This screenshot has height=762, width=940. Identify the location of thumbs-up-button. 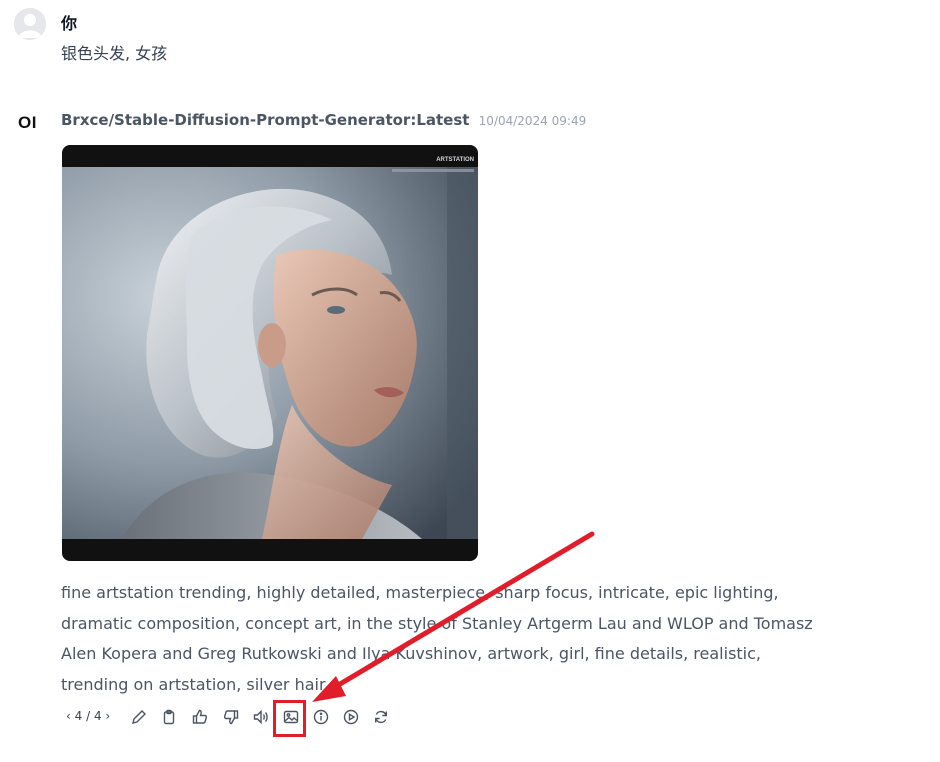
(200, 717).